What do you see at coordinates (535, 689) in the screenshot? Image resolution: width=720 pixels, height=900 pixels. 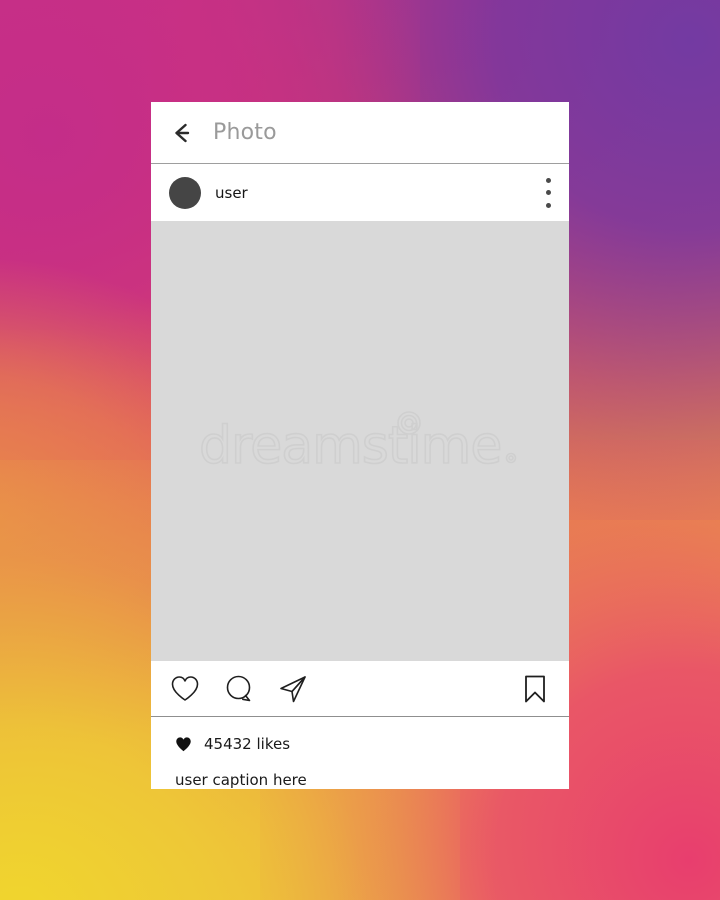 I see `bookmark-outline-icon` at bounding box center [535, 689].